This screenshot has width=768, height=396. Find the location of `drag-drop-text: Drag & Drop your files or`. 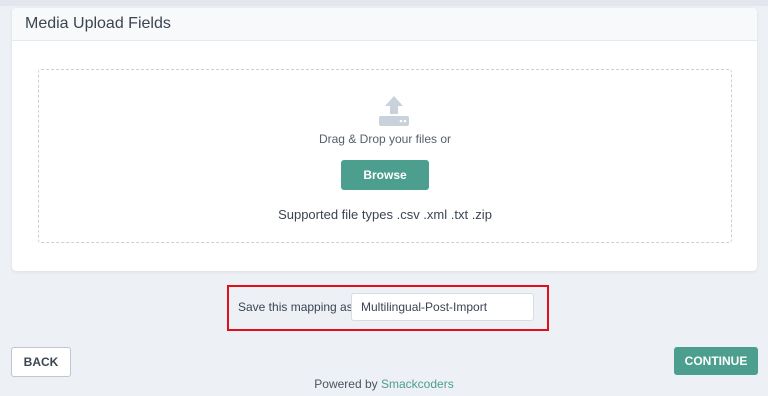

drag-drop-text: Drag & Drop your files or is located at coordinates (385, 139).